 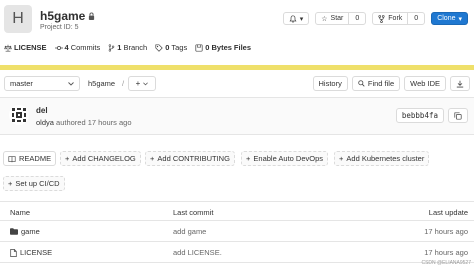 What do you see at coordinates (189, 231) in the screenshot?
I see `row-last-commit: add game` at bounding box center [189, 231].